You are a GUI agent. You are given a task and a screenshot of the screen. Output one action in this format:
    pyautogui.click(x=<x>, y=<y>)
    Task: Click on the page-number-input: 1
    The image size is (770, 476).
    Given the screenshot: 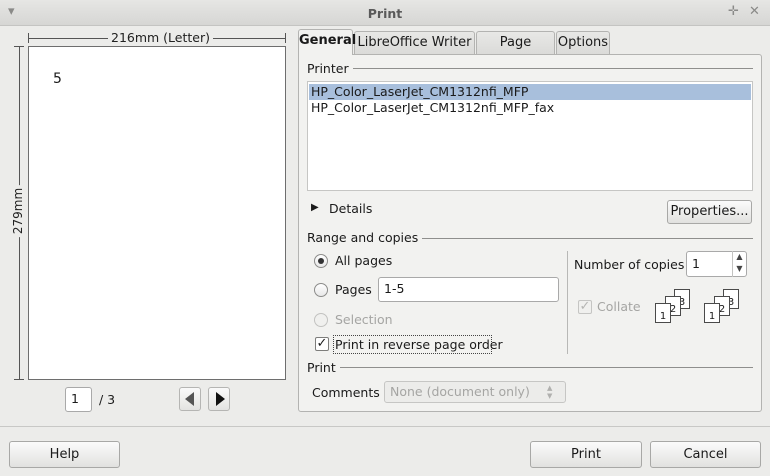 What is the action you would take?
    pyautogui.click(x=78, y=399)
    